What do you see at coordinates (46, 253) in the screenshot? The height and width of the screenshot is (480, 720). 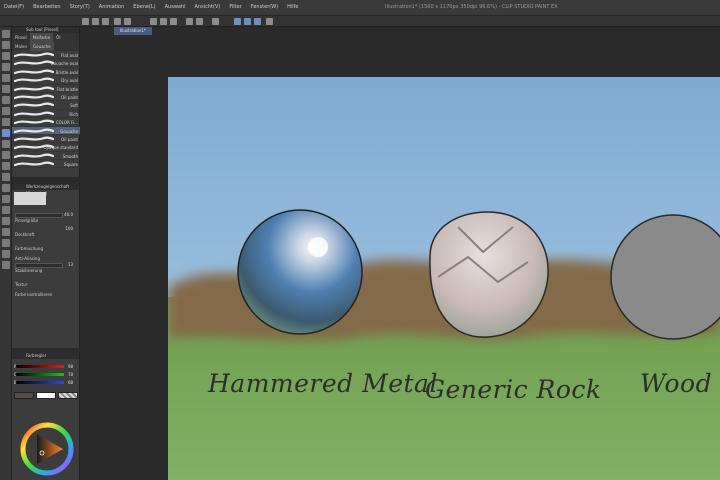 I see `anti-aliasing-row: Anti-Aliasing` at bounding box center [46, 253].